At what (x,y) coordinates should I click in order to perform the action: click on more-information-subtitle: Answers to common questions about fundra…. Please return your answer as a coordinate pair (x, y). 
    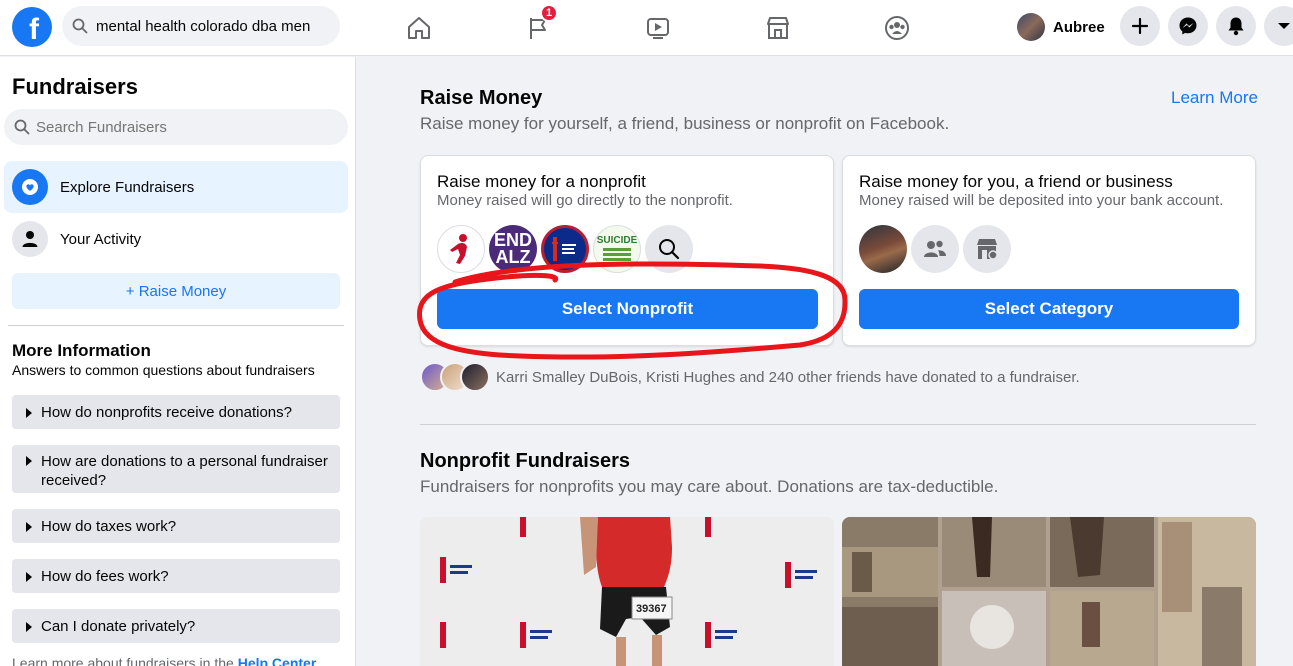
    Looking at the image, I should click on (163, 370).